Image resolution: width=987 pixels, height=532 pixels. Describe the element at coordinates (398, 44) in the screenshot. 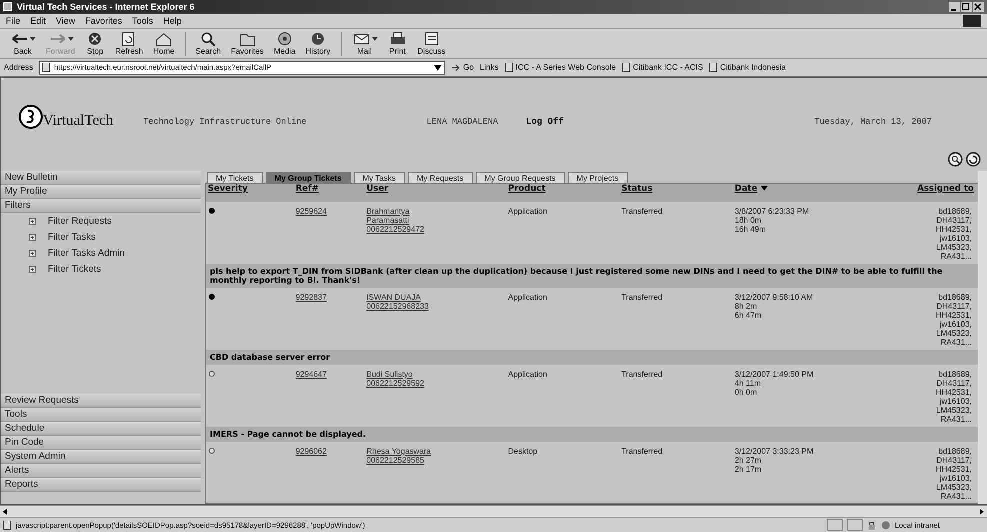

I see `toolbar-button: Print` at that location.